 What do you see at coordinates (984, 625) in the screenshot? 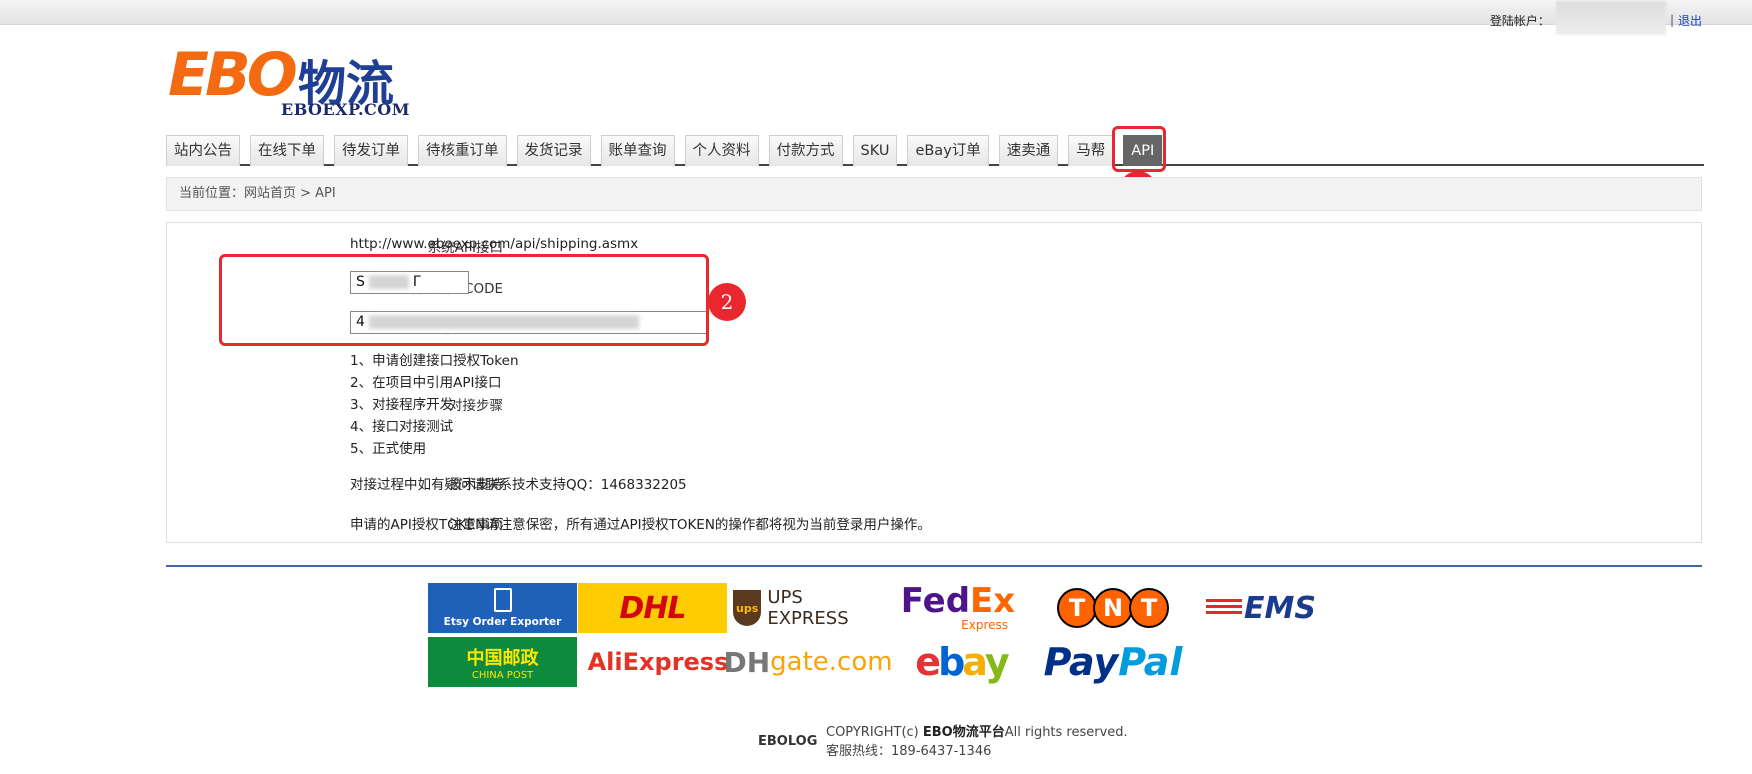
I see `fedex-sub: Express` at bounding box center [984, 625].